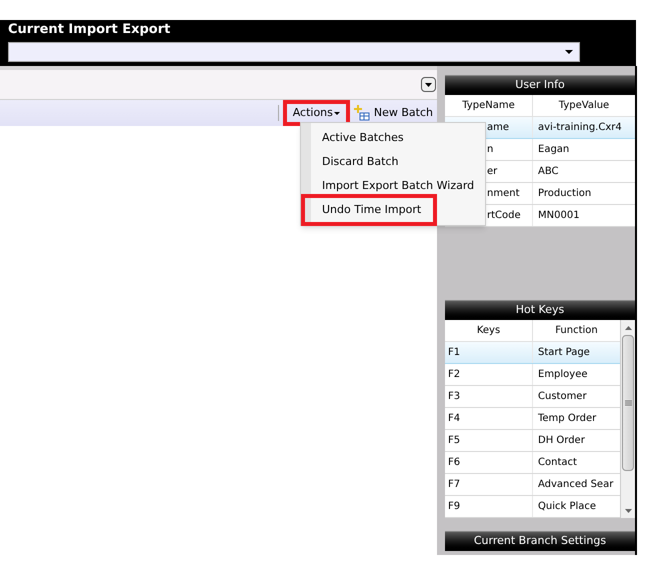 Image resolution: width=663 pixels, height=570 pixels. Describe the element at coordinates (562, 397) in the screenshot. I see `table-cell-text: Customer` at that location.